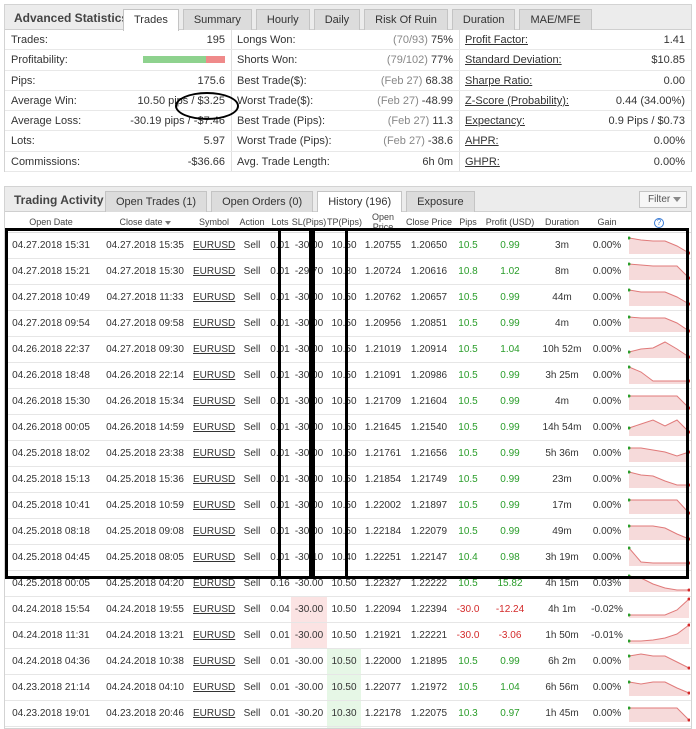 This screenshot has height=729, width=696. What do you see at coordinates (517, 101) in the screenshot?
I see `stat-label: Z-Score (Probability):` at bounding box center [517, 101].